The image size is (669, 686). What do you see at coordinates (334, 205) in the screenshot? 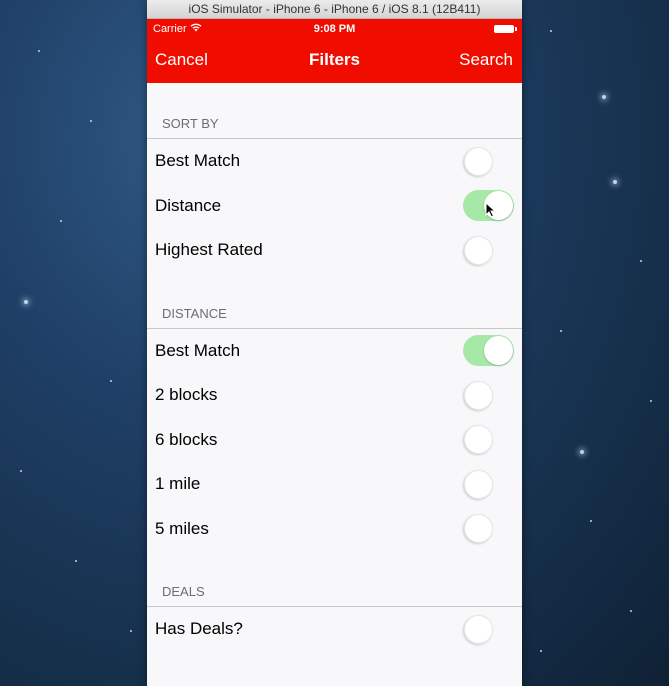
I see `list-item: Distance` at bounding box center [334, 205].